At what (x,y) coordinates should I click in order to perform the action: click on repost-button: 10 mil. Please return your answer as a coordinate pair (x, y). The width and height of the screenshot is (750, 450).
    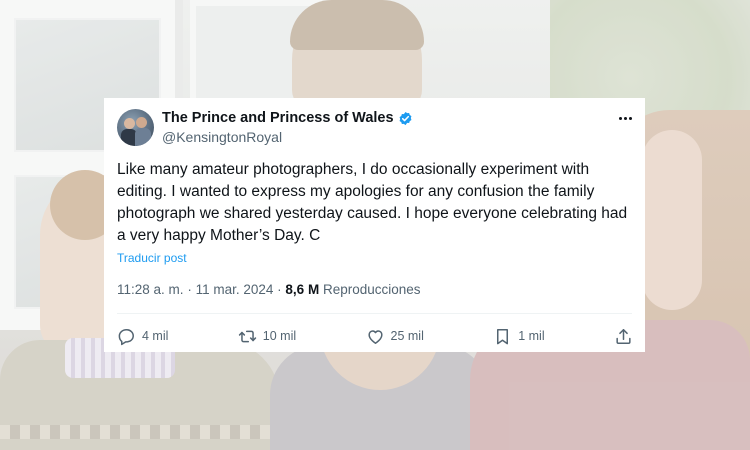
    Looking at the image, I should click on (267, 336).